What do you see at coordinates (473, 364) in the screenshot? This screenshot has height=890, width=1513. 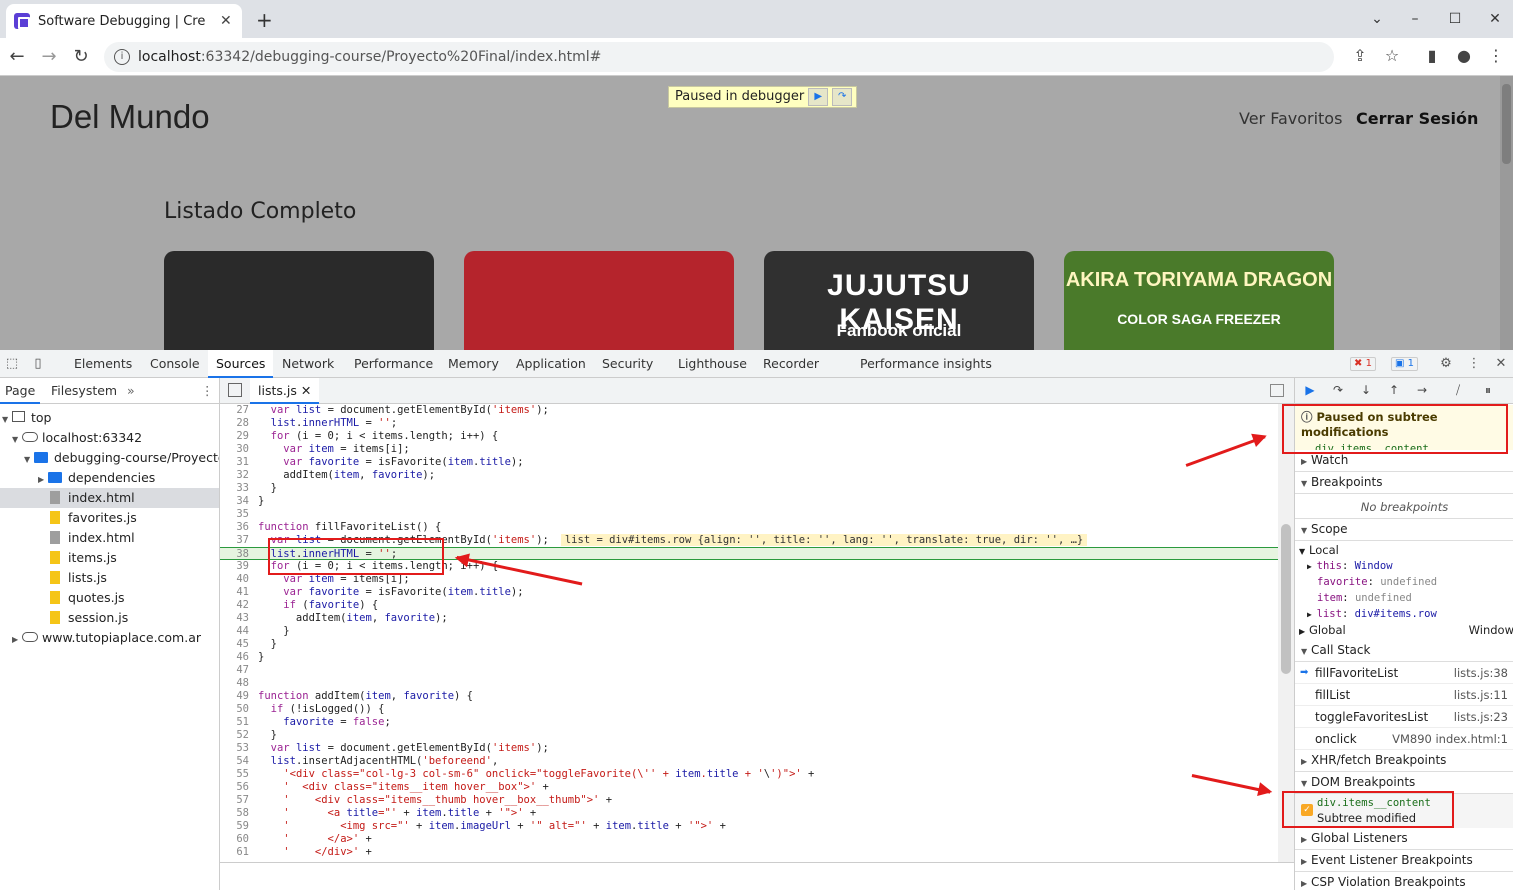 I see `tab-memory: Memory` at bounding box center [473, 364].